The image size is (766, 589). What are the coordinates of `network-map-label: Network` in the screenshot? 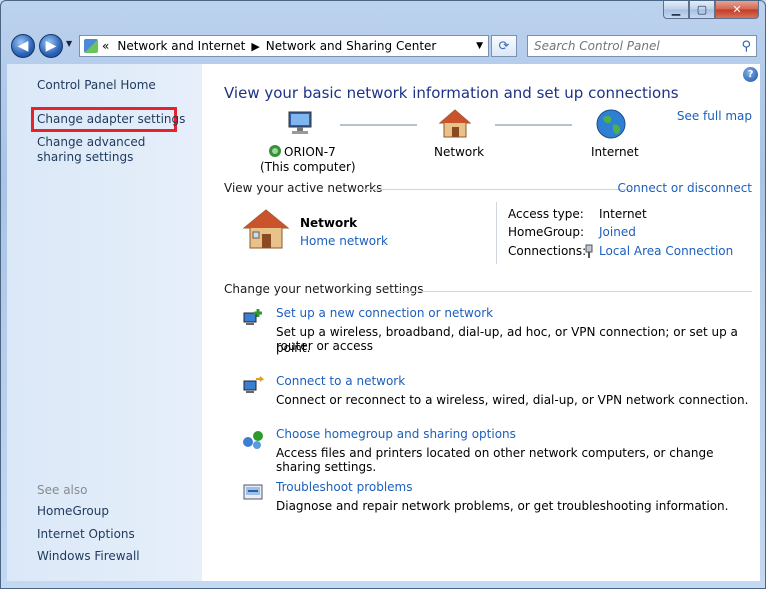 It's located at (459, 152).